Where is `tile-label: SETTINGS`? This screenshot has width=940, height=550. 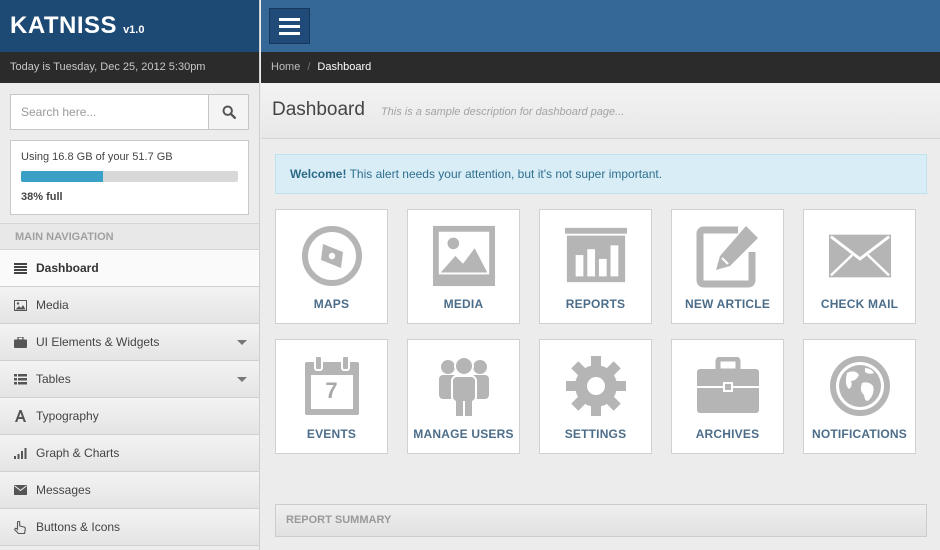 tile-label: SETTINGS is located at coordinates (595, 434).